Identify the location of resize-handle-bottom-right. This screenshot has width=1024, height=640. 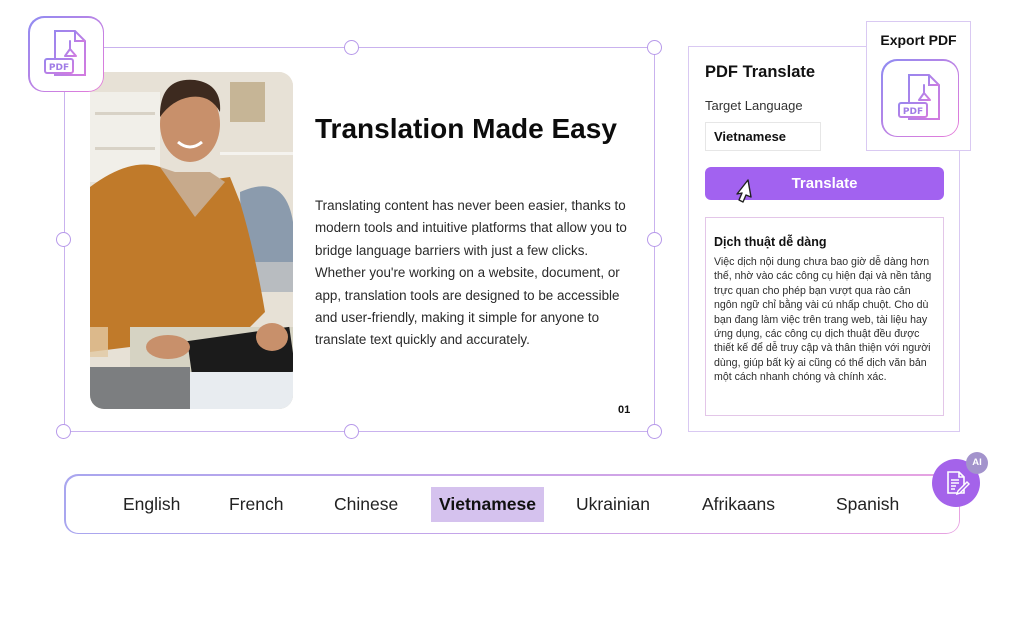
(654, 431).